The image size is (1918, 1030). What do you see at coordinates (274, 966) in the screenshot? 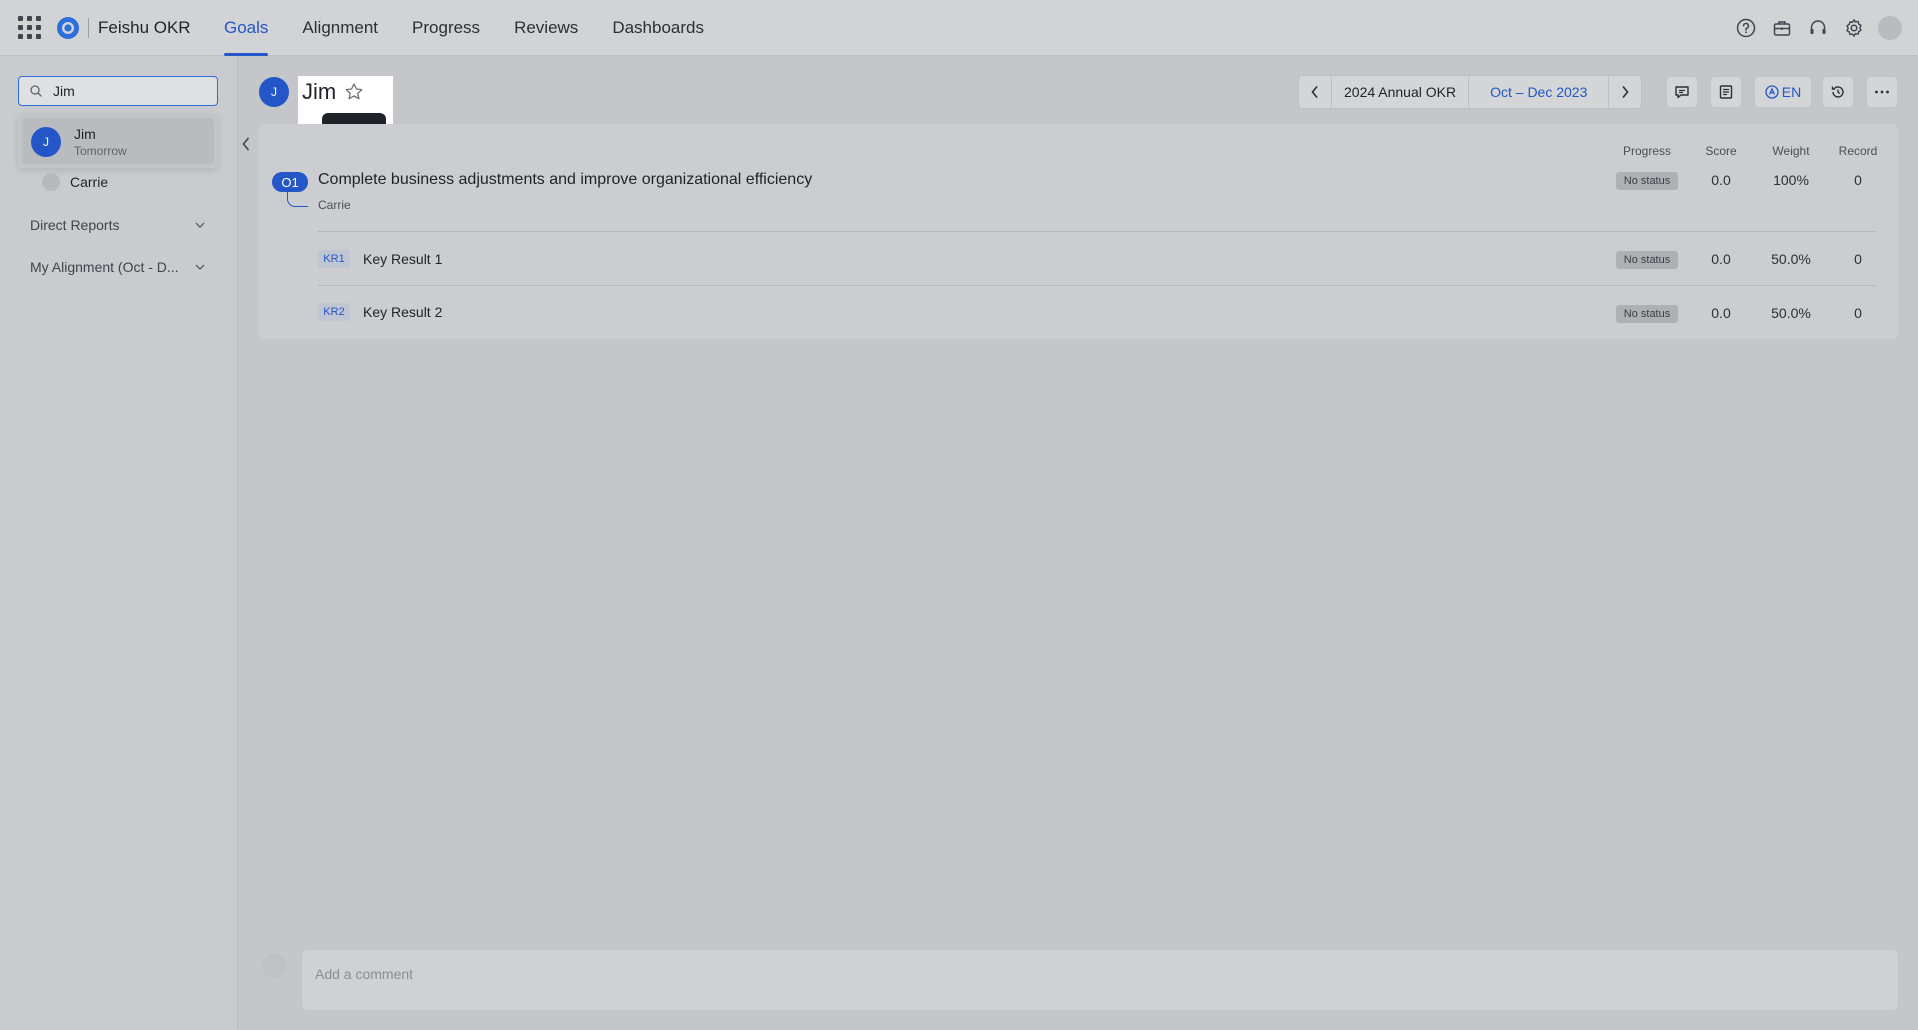
I see `commenter-avatar` at bounding box center [274, 966].